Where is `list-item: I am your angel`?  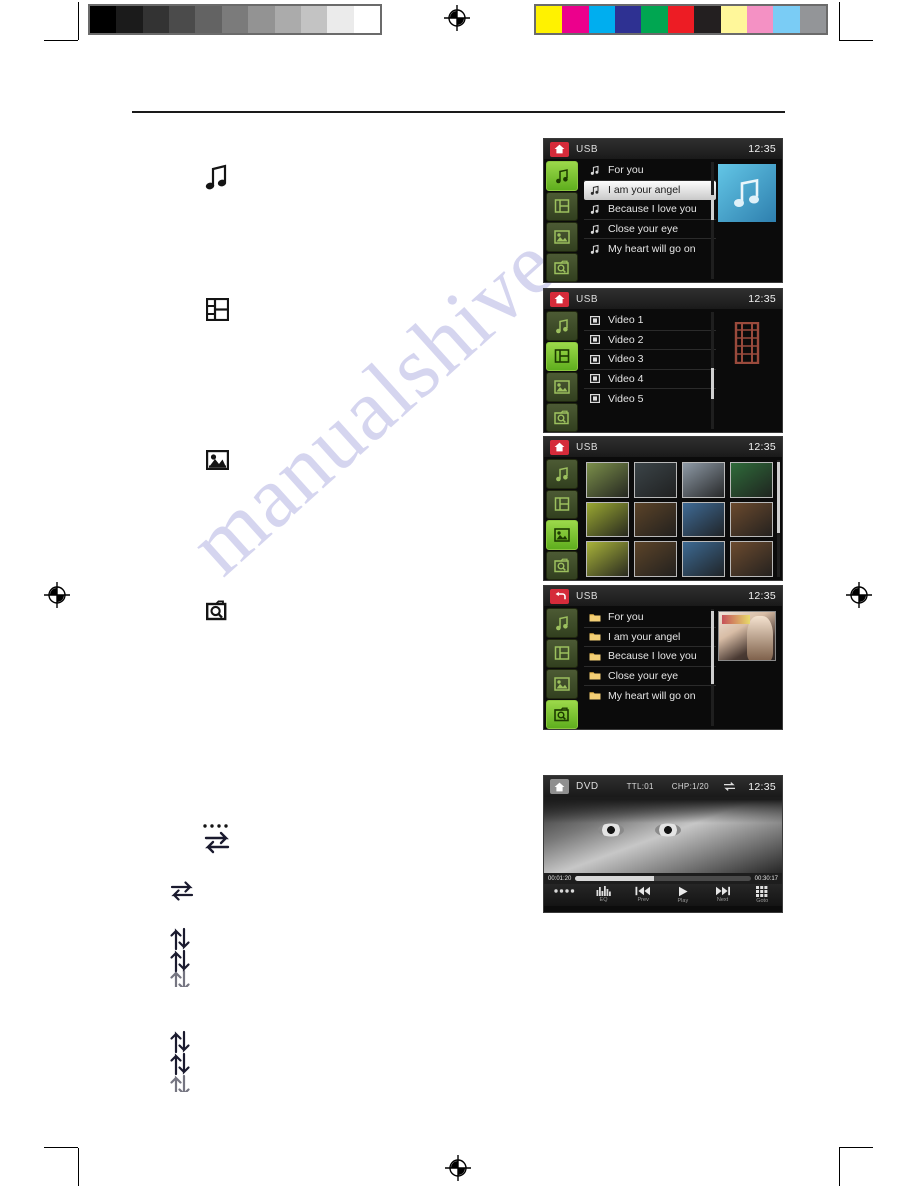
list-item: I am your angel is located at coordinates (650, 637).